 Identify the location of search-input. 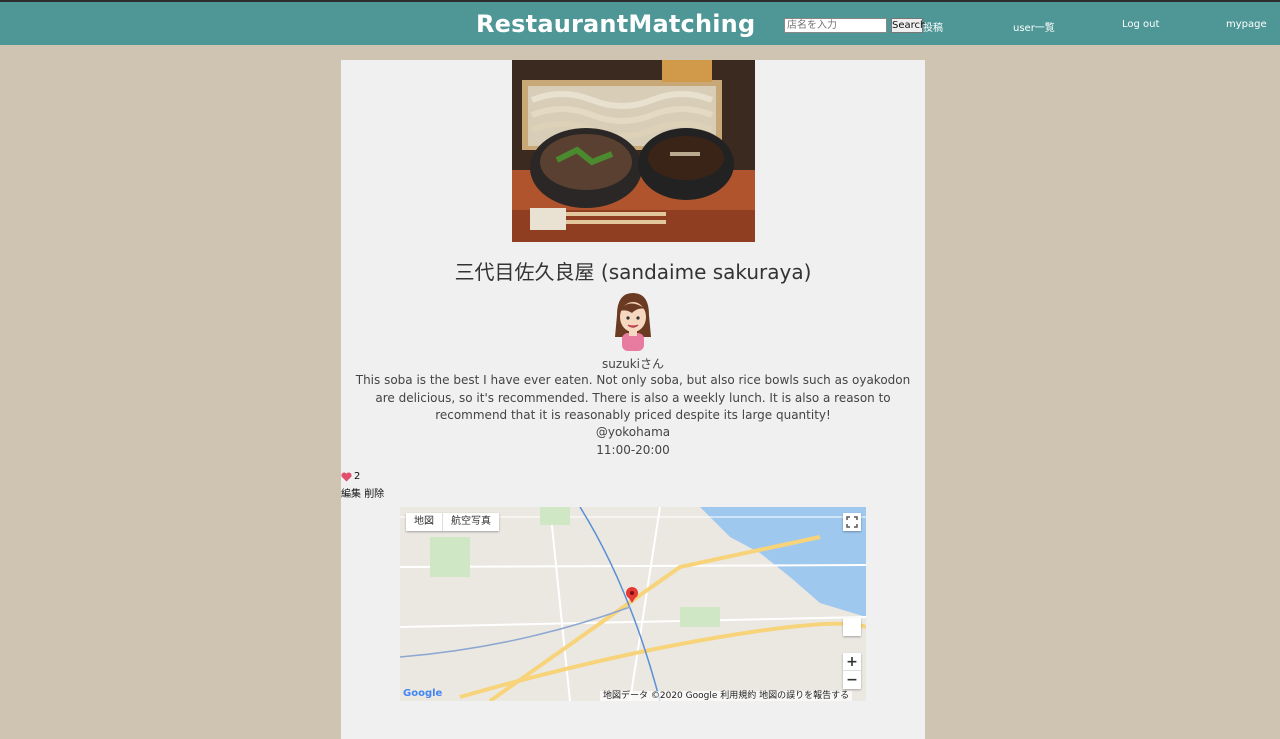
(835, 25).